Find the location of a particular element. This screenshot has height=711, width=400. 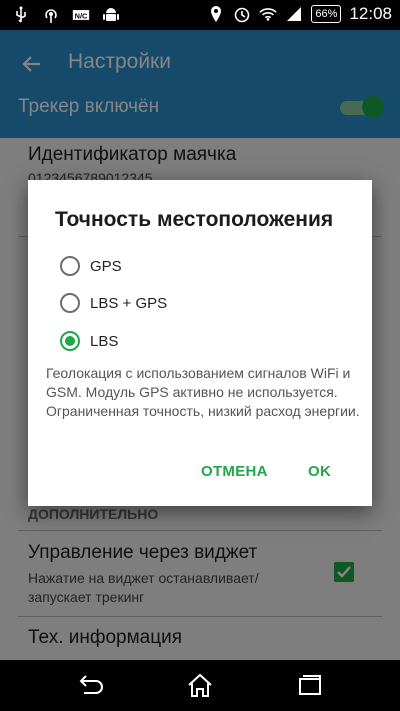

dialog-title: Точность местоположения is located at coordinates (194, 219).